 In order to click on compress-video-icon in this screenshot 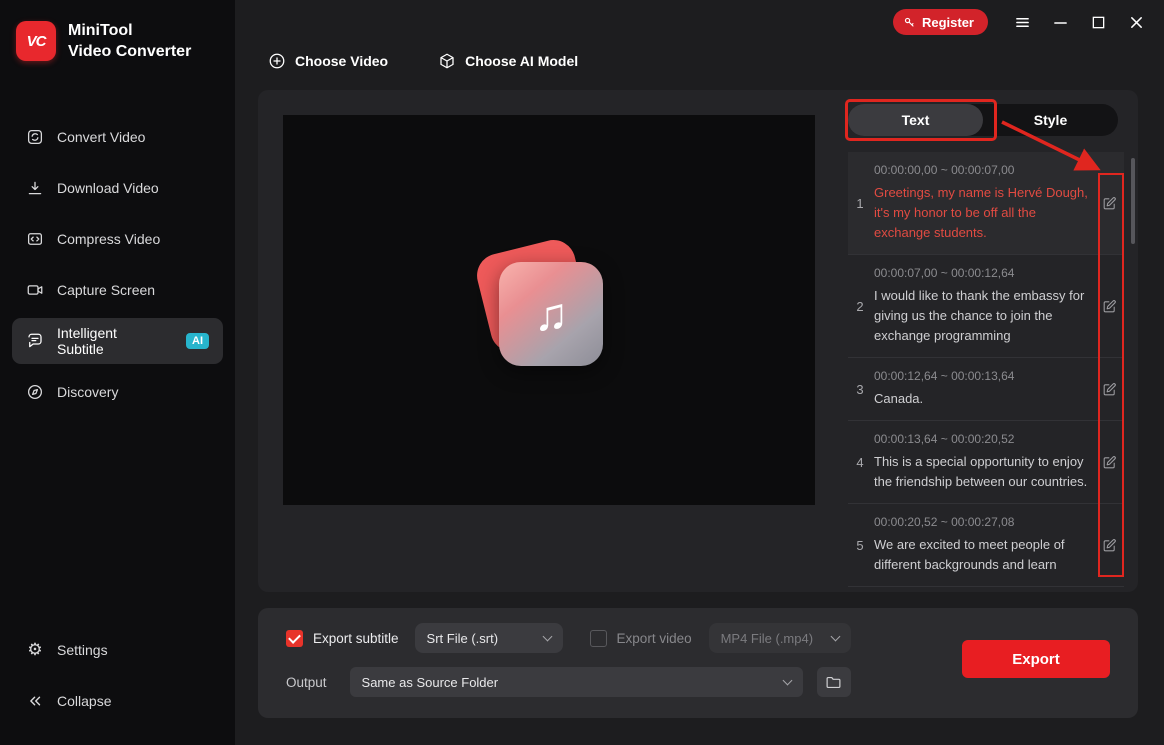, I will do `click(35, 239)`.